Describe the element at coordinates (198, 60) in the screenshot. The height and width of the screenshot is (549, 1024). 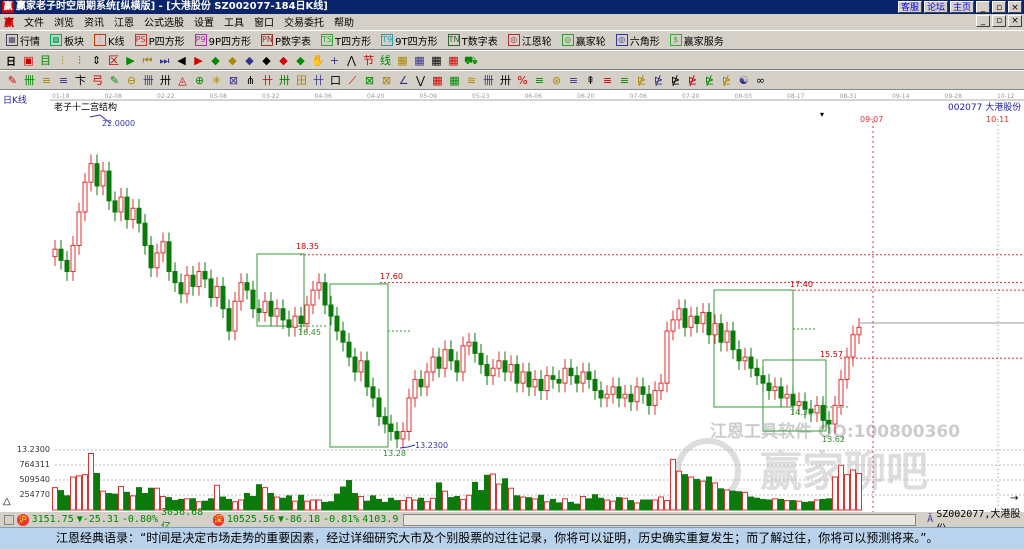
I see `toolbar2-tool-icon-10: ▶` at that location.